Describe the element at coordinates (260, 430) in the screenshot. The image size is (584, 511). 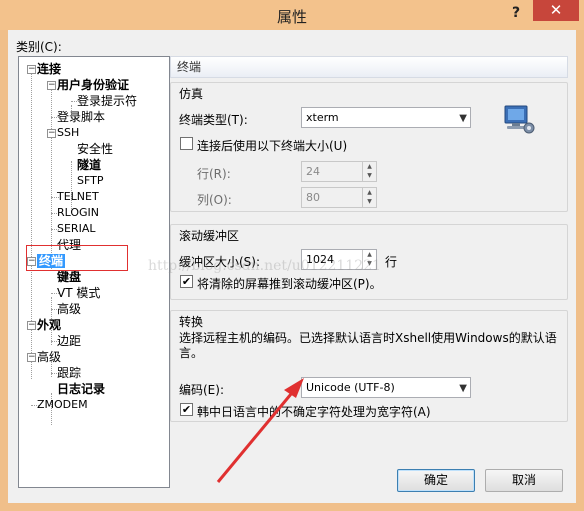
I see `annotation-arrow` at that location.